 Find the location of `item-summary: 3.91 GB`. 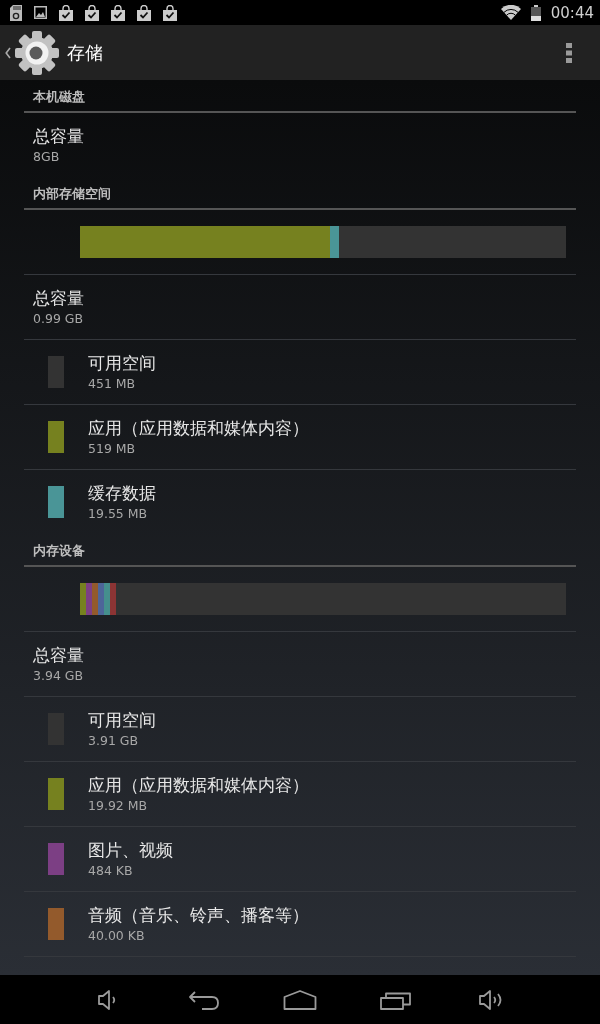

item-summary: 3.91 GB is located at coordinates (113, 740).